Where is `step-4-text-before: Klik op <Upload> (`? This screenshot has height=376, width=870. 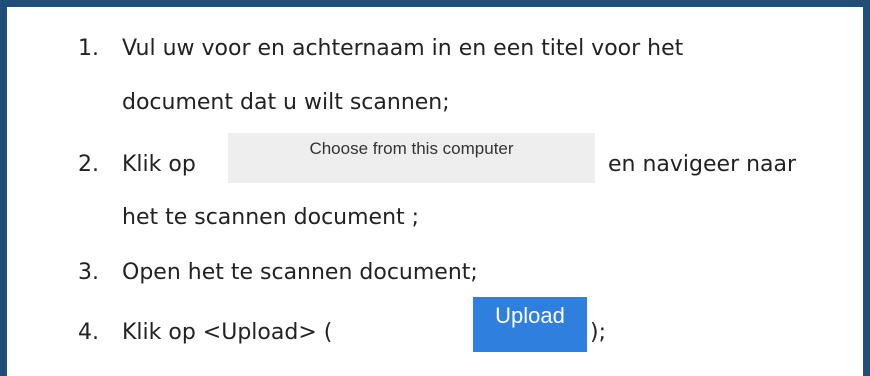
step-4-text-before: Klik op <Upload> ( is located at coordinates (227, 332).